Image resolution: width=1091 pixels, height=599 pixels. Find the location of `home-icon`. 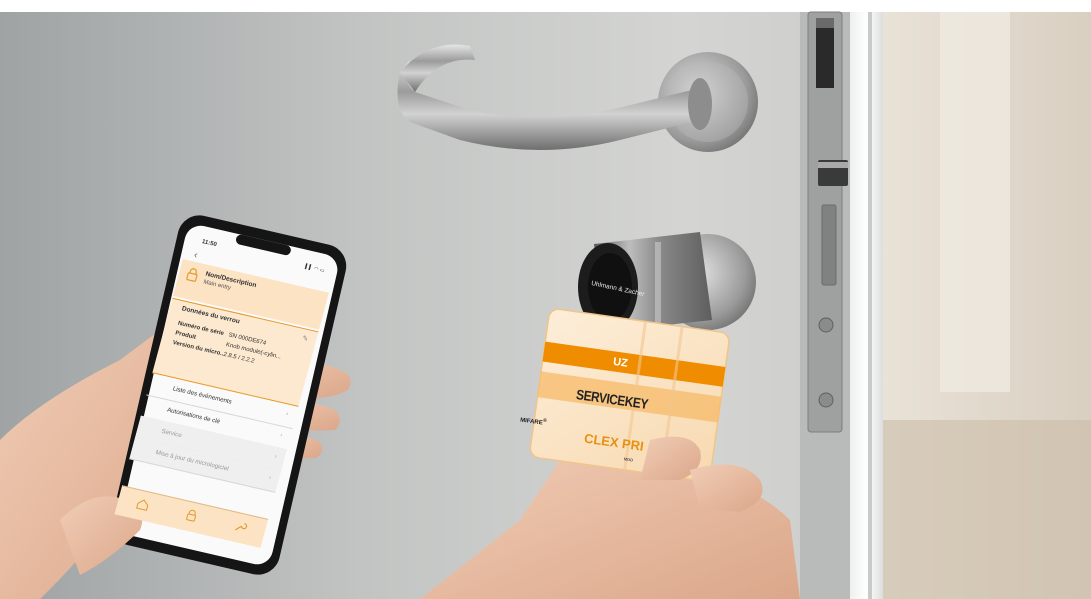

home-icon is located at coordinates (142, 504).